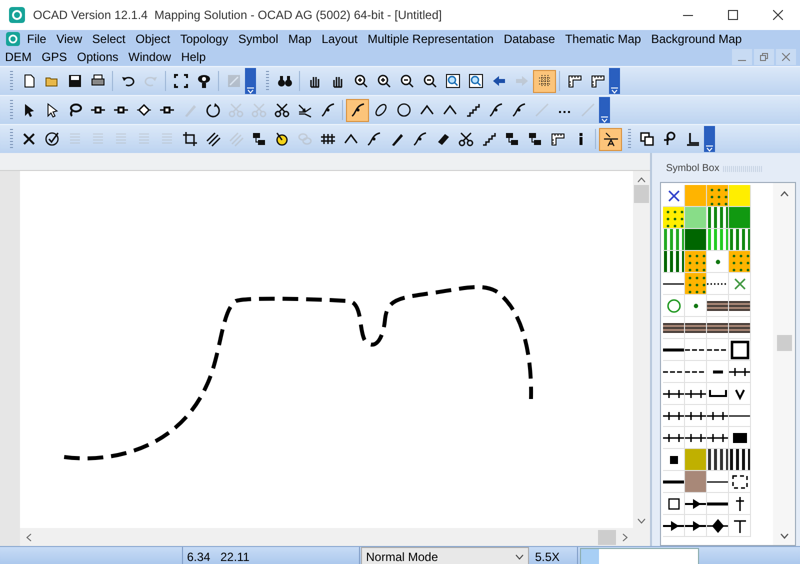  I want to click on menu-item: Layout, so click(339, 39).